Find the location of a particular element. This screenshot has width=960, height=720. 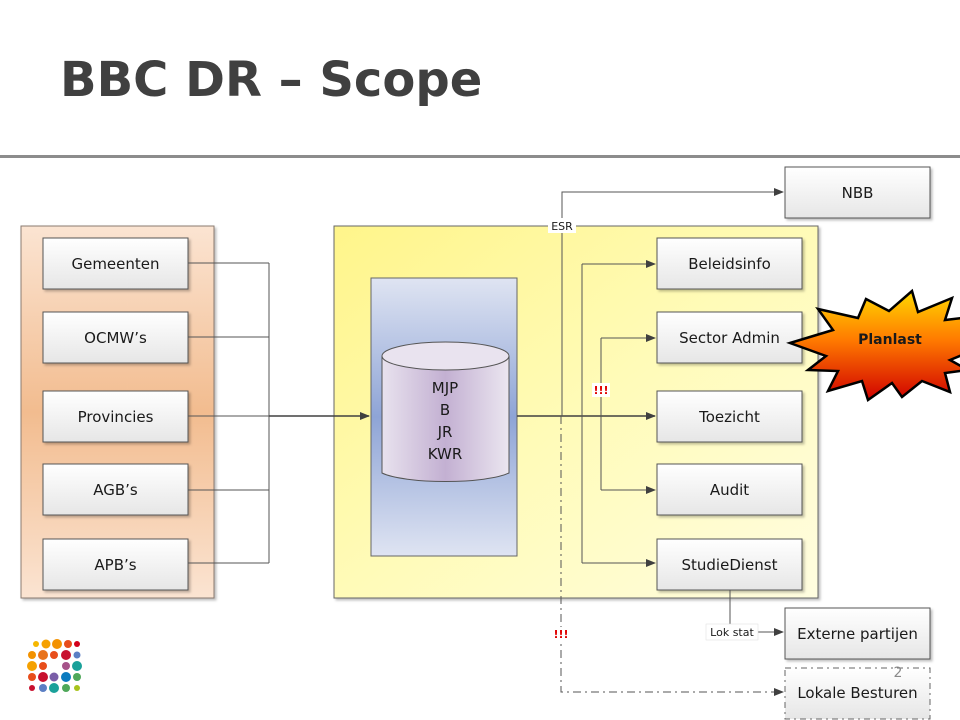

warning-label-audit: !!! is located at coordinates (601, 390).